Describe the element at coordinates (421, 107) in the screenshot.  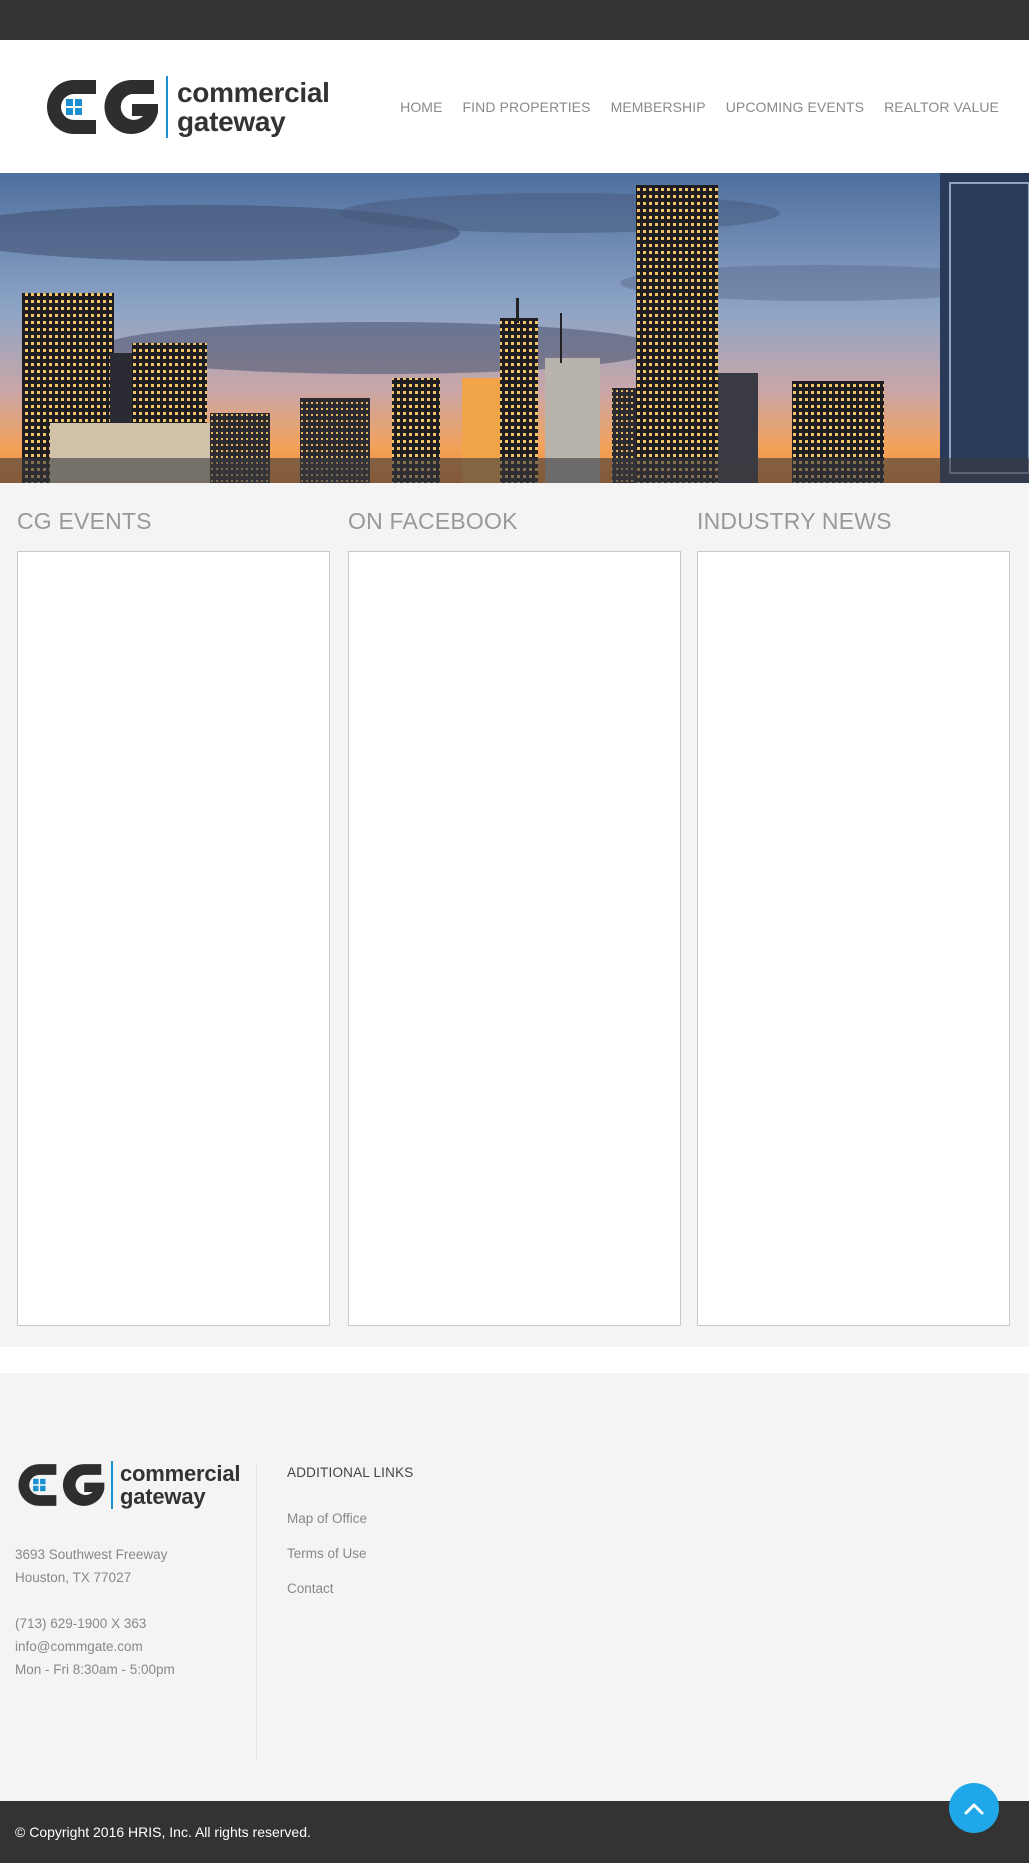
I see `nav-home: HOME` at that location.